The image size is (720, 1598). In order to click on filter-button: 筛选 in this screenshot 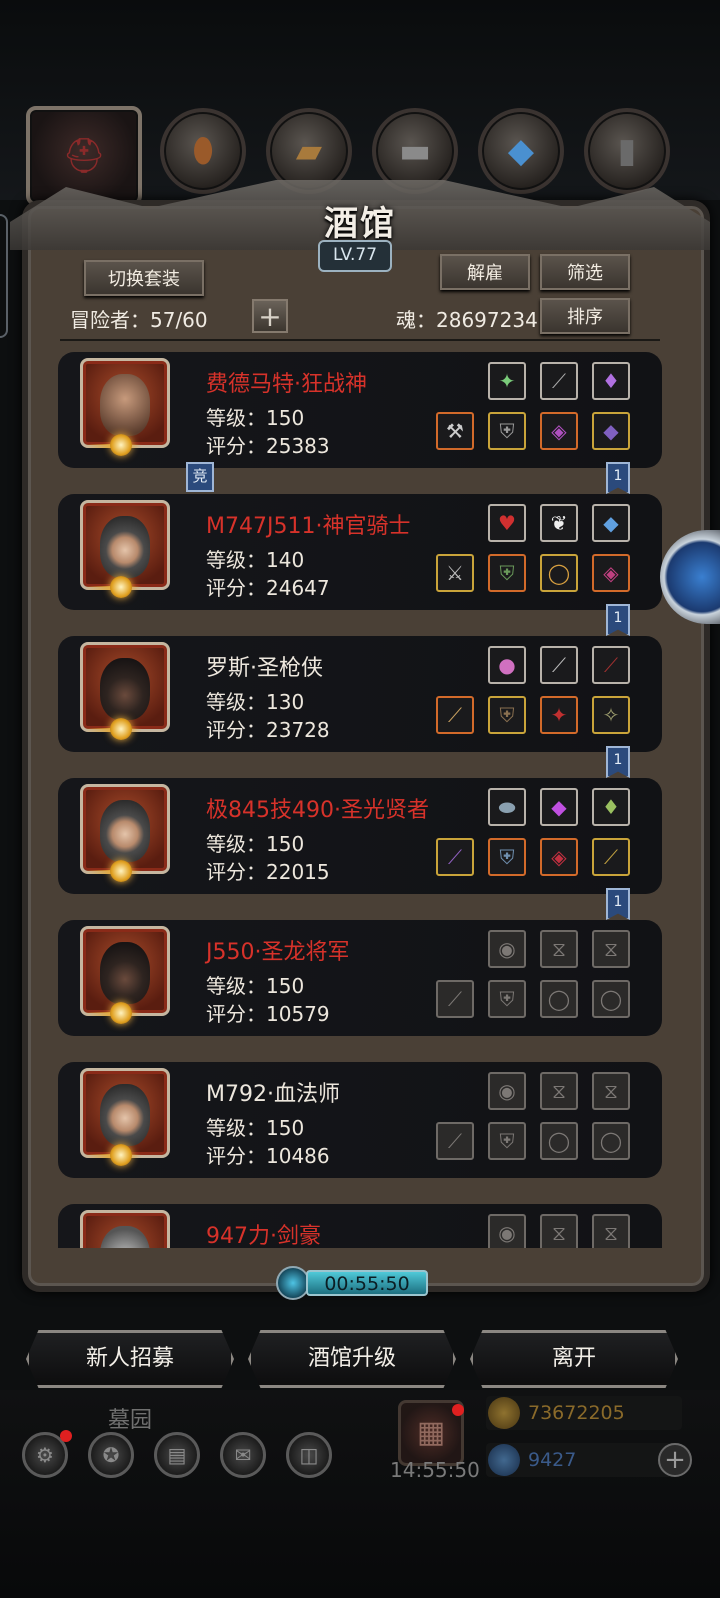, I will do `click(585, 272)`.